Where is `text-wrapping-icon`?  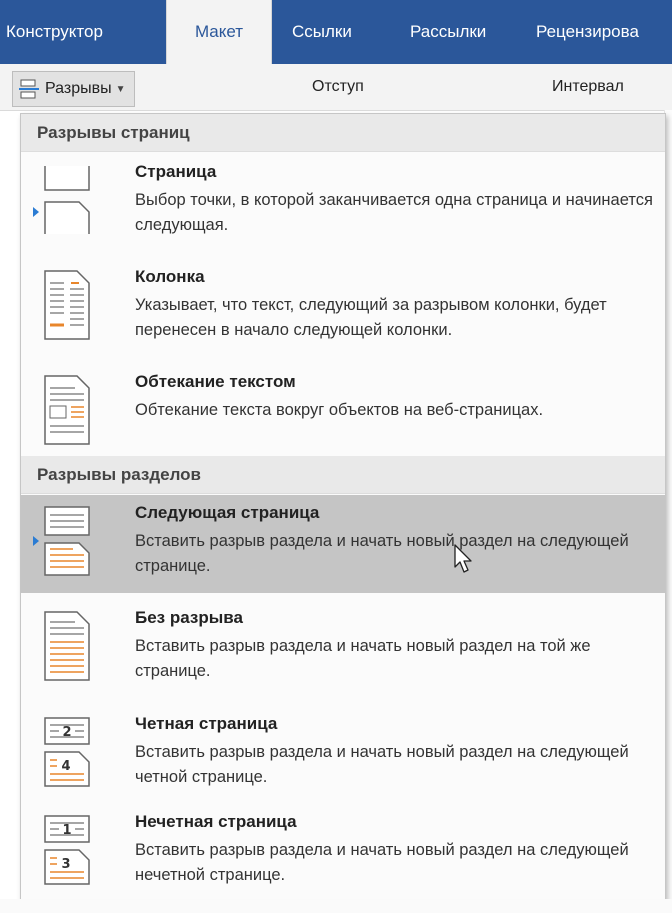 text-wrapping-icon is located at coordinates (67, 410).